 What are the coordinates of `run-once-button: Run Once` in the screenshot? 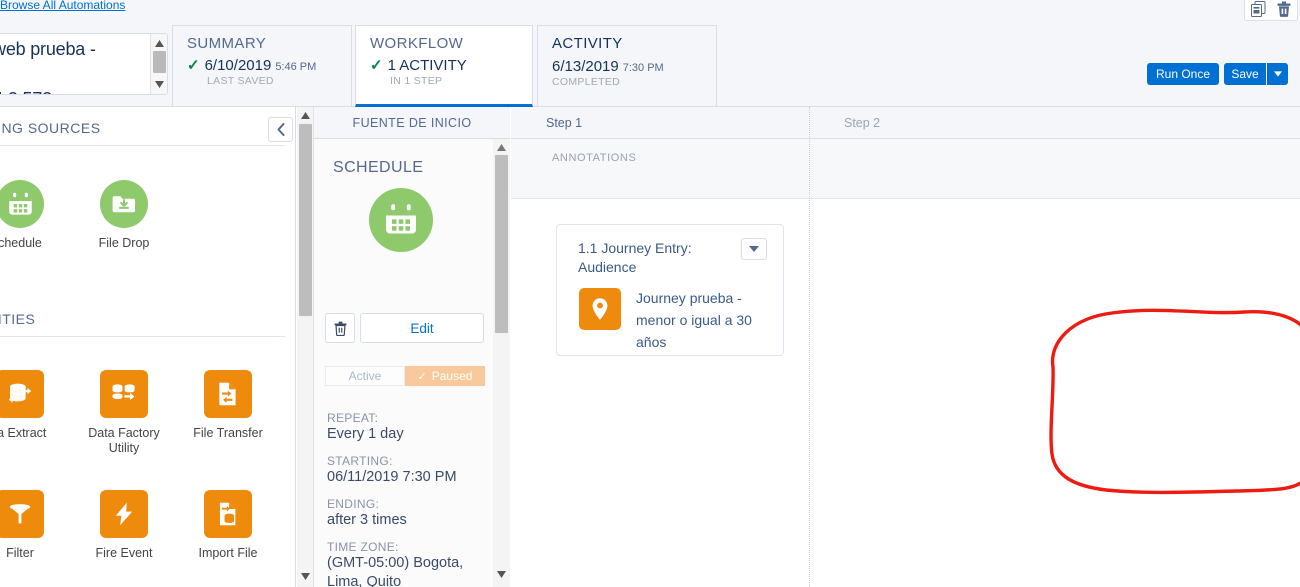 It's located at (1183, 74).